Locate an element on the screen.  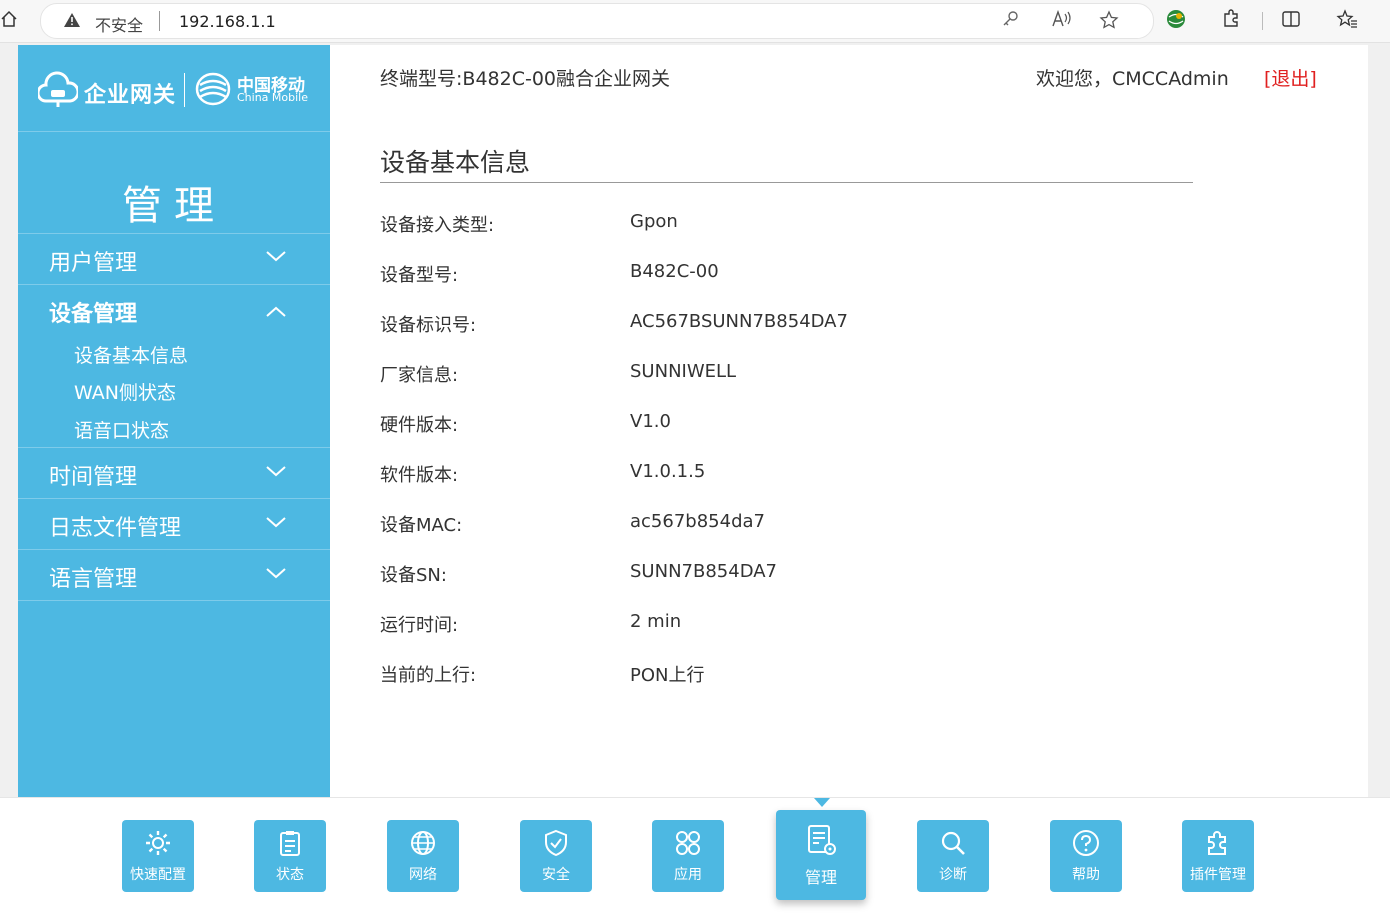
bottom-nav: 快速配置 状态 网络 安全 应用 管理 诊断 帮助 插件管理 is located at coordinates (695, 859).